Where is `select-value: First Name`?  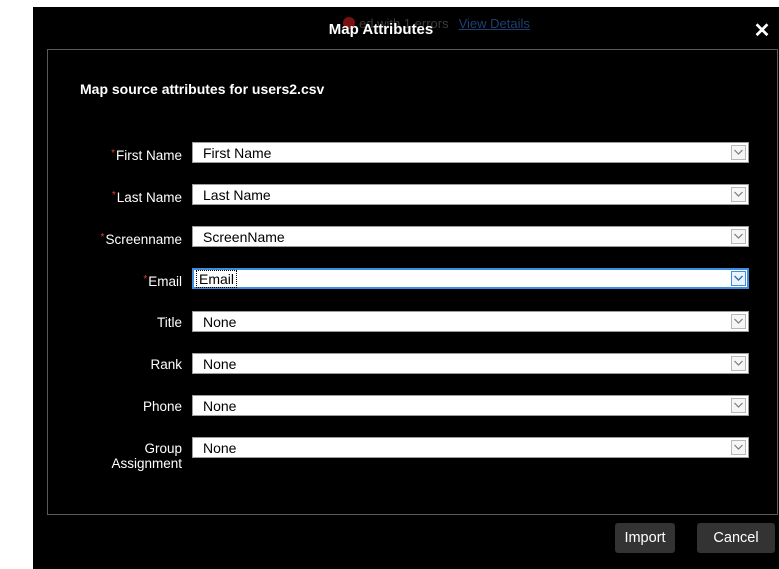 select-value: First Name is located at coordinates (237, 153).